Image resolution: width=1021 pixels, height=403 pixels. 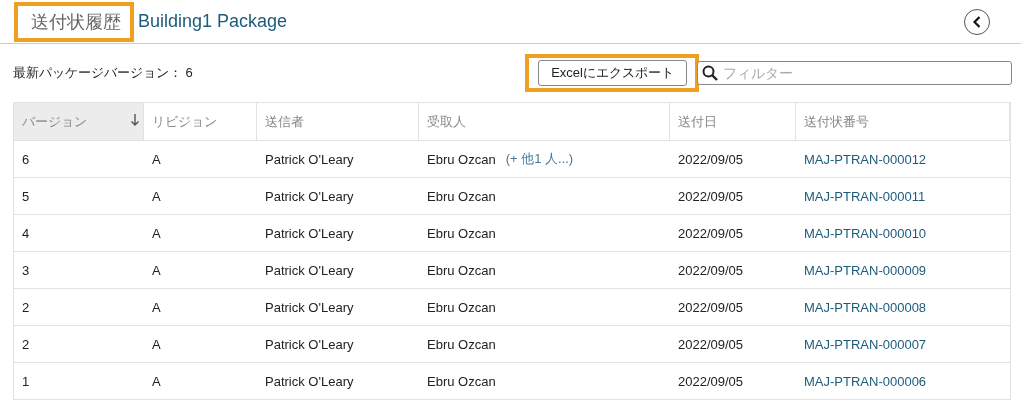 I want to click on column-header: 送付状番号, so click(x=903, y=122).